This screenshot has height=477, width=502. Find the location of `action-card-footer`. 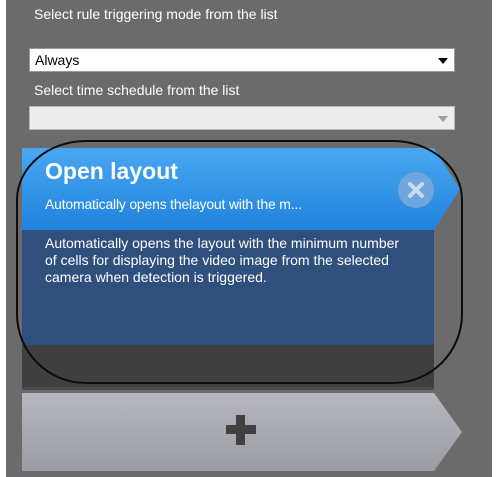

action-card-footer is located at coordinates (228, 366).